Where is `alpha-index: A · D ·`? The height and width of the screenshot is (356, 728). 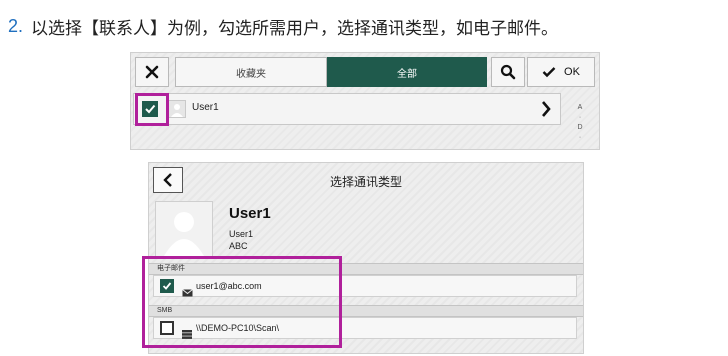
alpha-index: A · D · is located at coordinates (580, 123).